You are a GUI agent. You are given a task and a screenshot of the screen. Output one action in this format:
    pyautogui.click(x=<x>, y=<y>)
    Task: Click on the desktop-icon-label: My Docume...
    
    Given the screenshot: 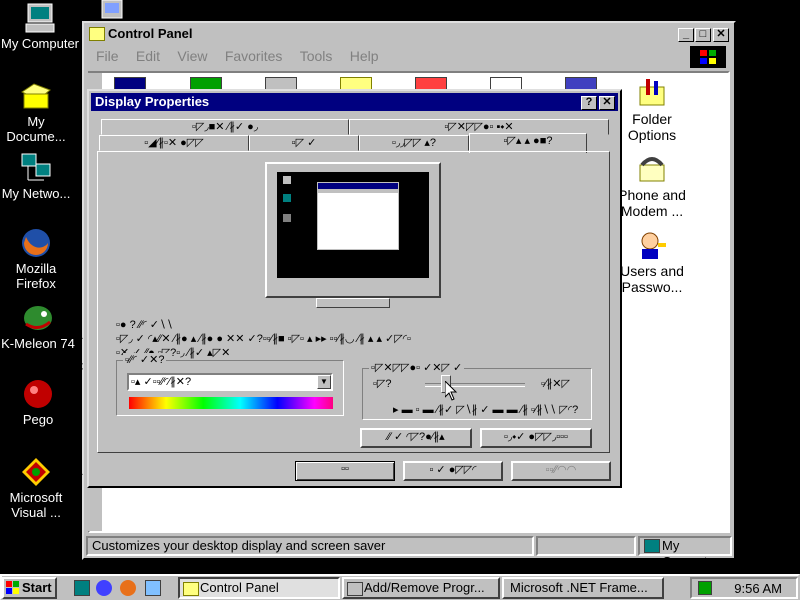 What is the action you would take?
    pyautogui.click(x=36, y=129)
    